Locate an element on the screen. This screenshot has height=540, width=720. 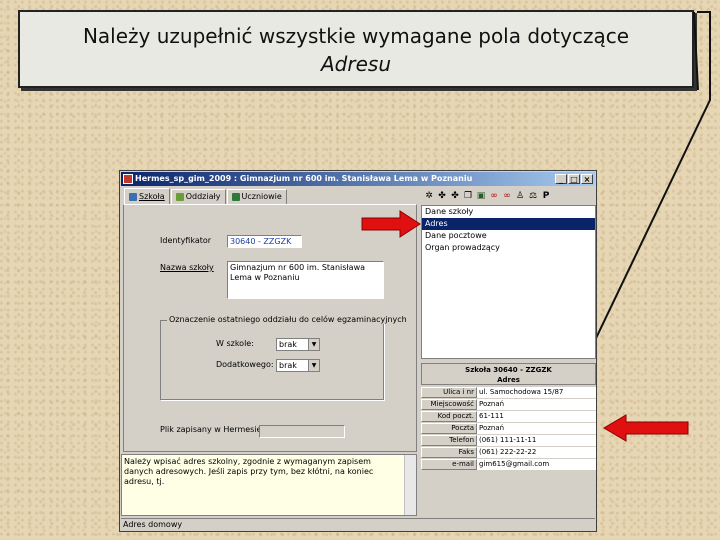
minimize-button: _ is located at coordinates (561, 179).